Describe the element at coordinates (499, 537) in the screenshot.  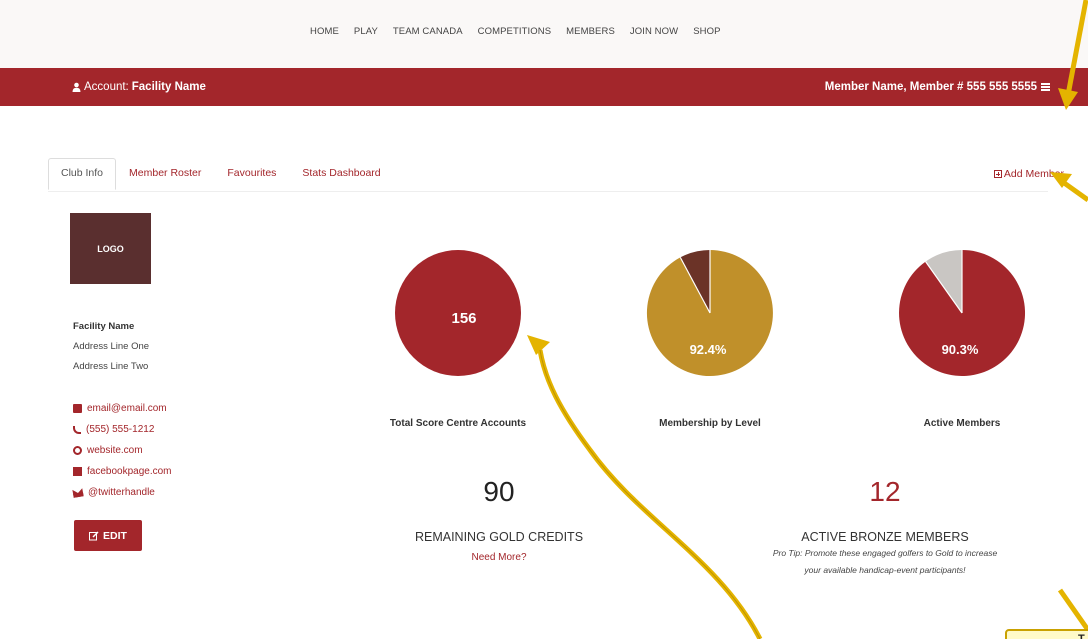
I see `gold-credits-label: REMAINING GOLD CREDITS` at that location.